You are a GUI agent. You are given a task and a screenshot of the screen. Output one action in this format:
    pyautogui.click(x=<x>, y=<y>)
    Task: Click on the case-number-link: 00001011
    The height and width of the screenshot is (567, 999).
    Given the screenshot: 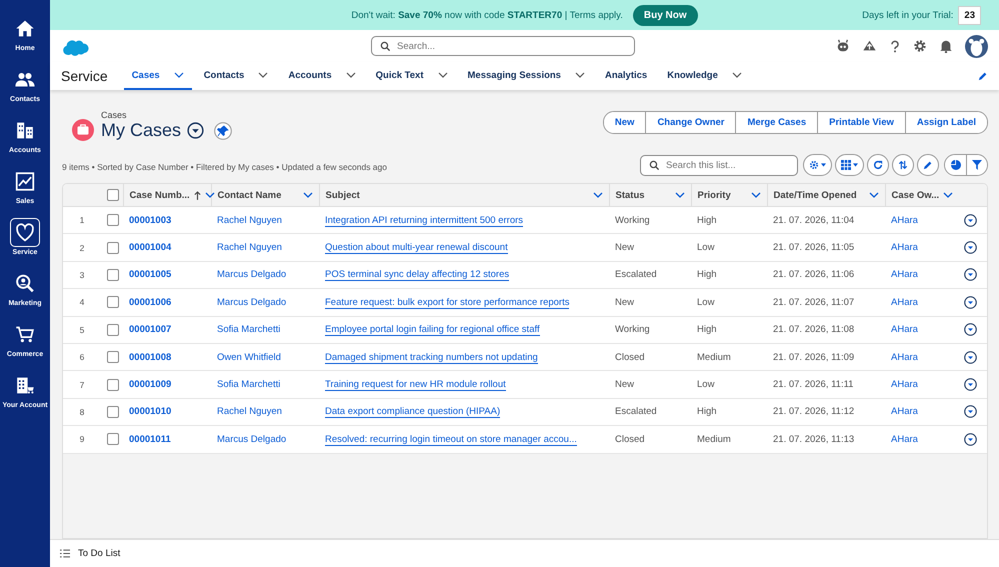 What is the action you would take?
    pyautogui.click(x=150, y=439)
    